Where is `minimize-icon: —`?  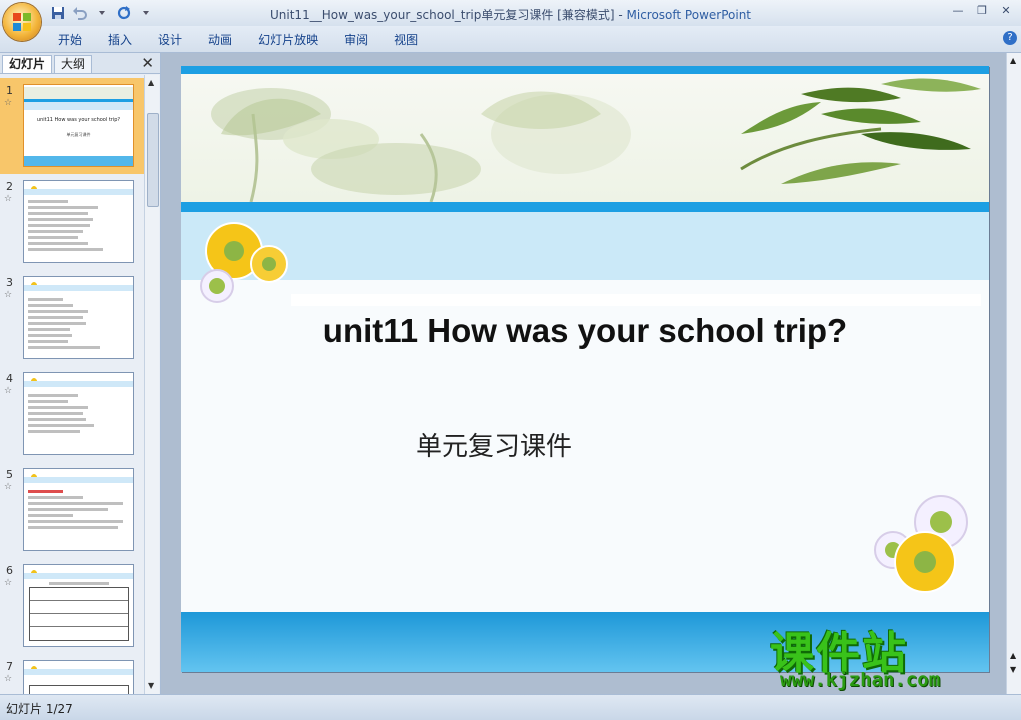
minimize-icon: — is located at coordinates (958, 10).